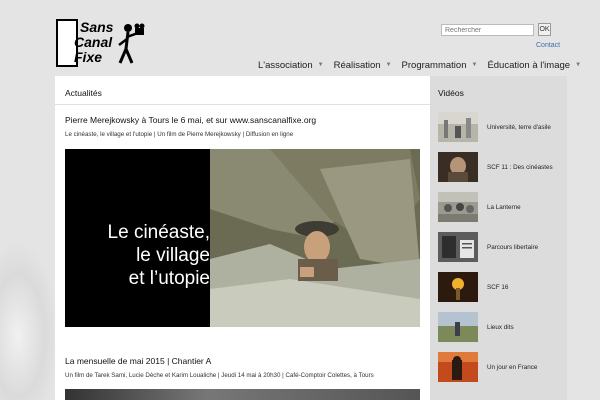 Image resolution: width=600 pixels, height=400 pixels. What do you see at coordinates (487, 30) in the screenshot?
I see `search-input` at bounding box center [487, 30].